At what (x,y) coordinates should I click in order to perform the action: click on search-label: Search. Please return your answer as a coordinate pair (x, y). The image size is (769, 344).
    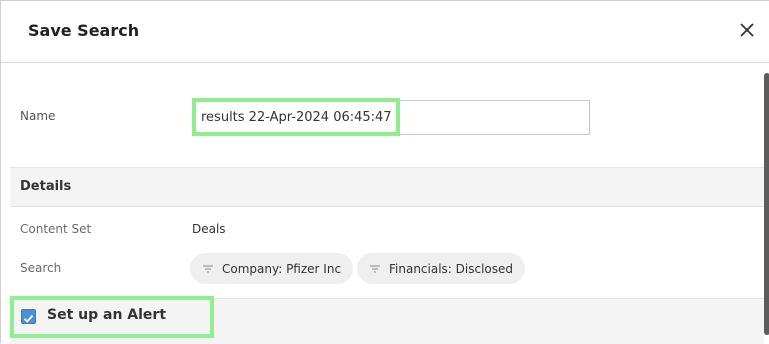
    Looking at the image, I should click on (41, 268).